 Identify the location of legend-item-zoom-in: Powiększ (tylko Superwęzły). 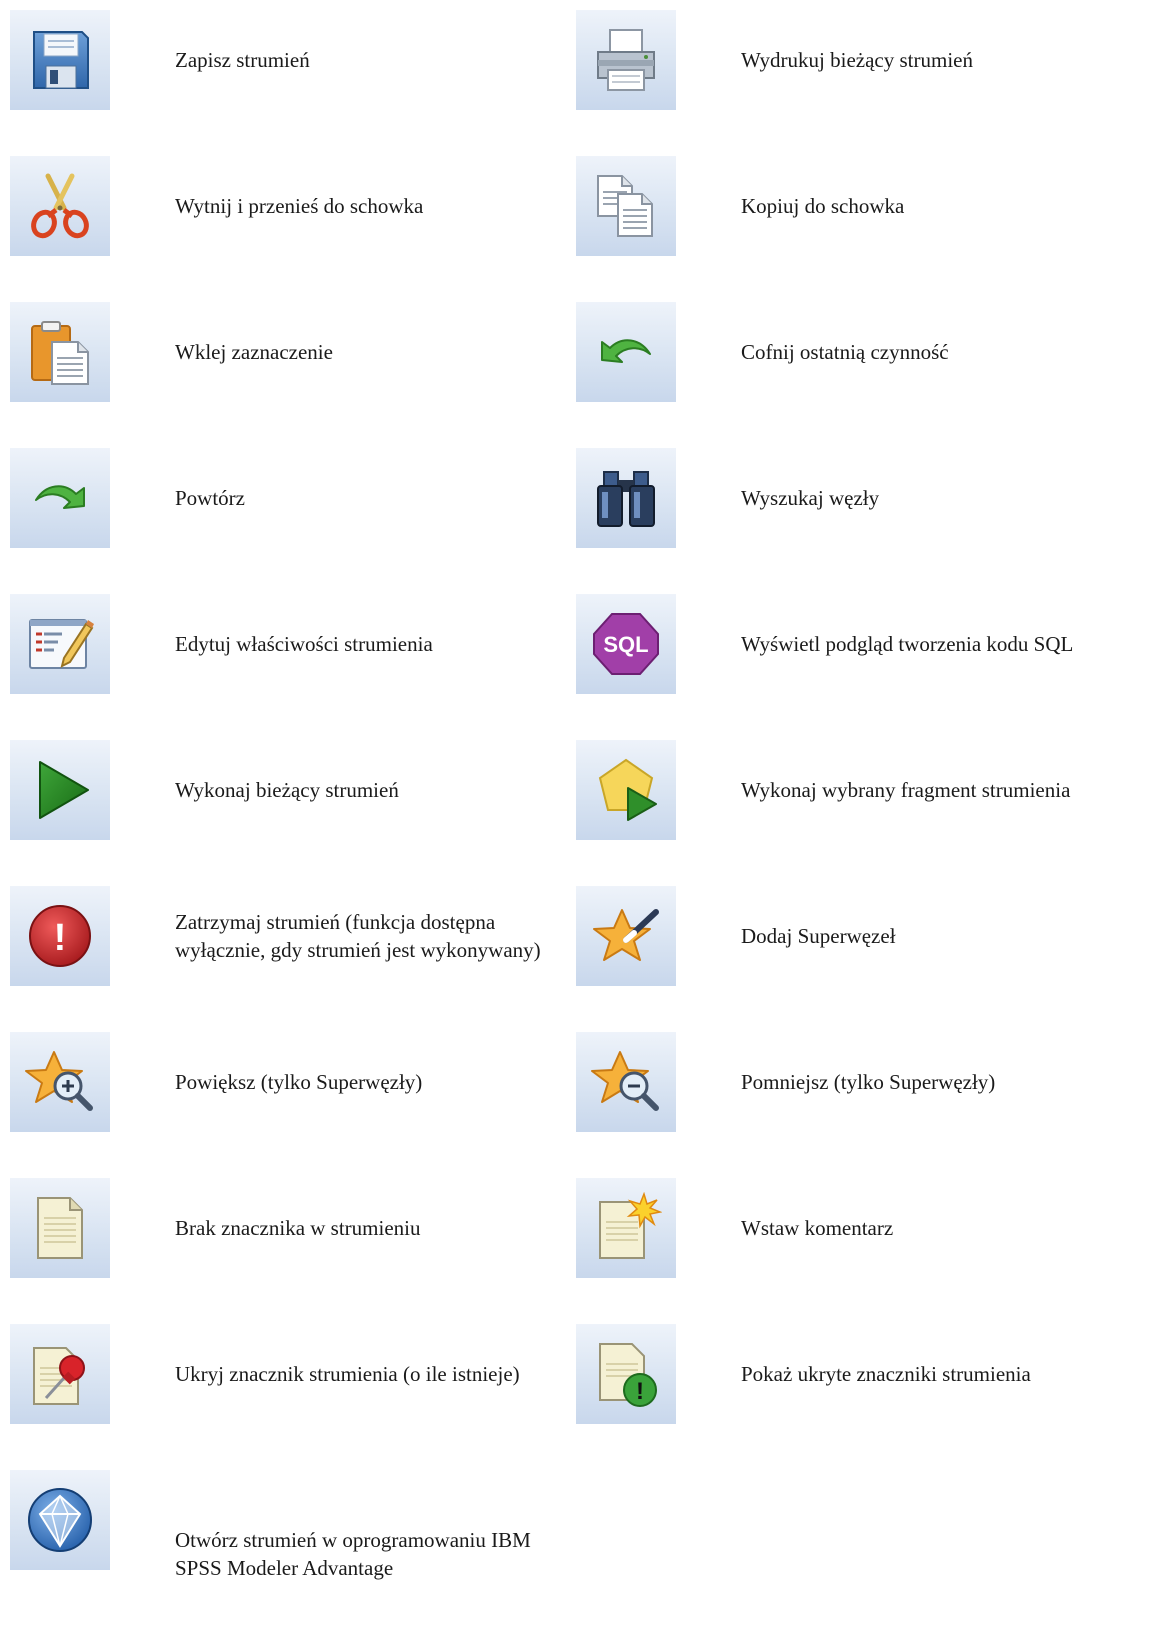
(280, 1077).